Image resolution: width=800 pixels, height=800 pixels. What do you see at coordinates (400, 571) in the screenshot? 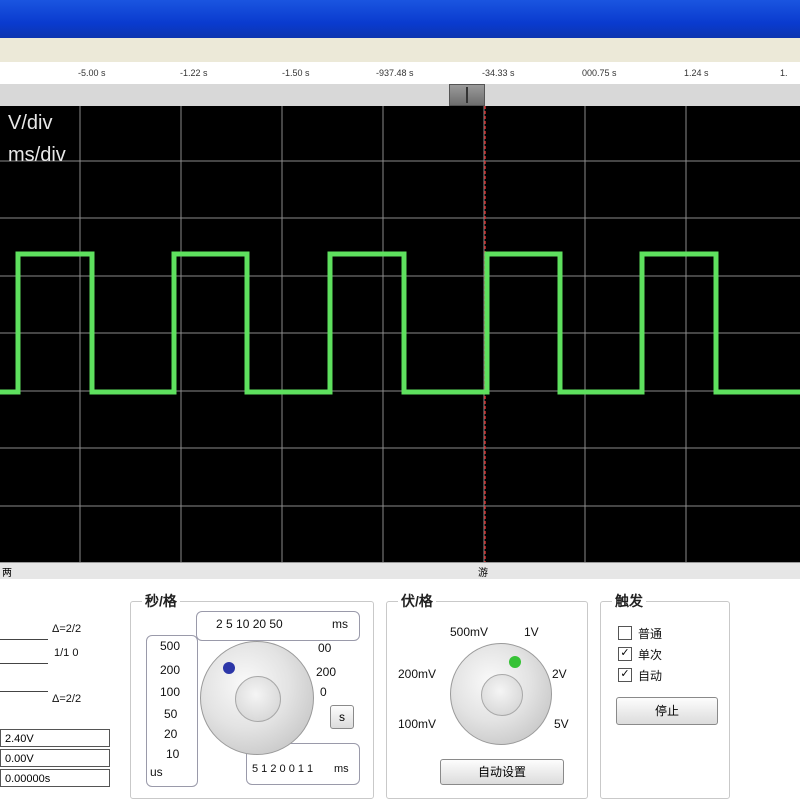
I see `scope-bottom-strip: 两 游` at bounding box center [400, 571].